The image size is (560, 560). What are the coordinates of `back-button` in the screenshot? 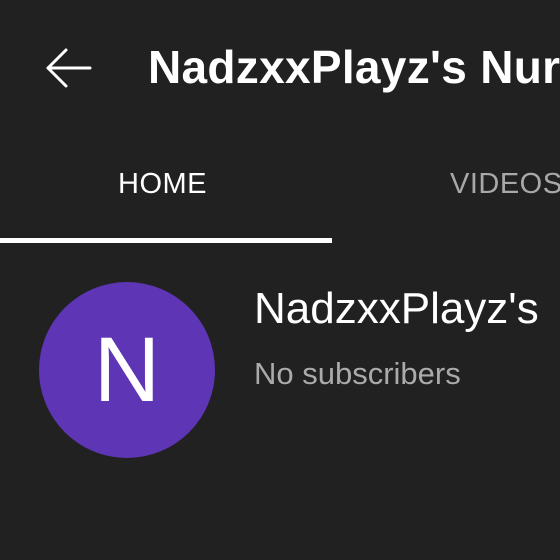 It's located at (68, 68).